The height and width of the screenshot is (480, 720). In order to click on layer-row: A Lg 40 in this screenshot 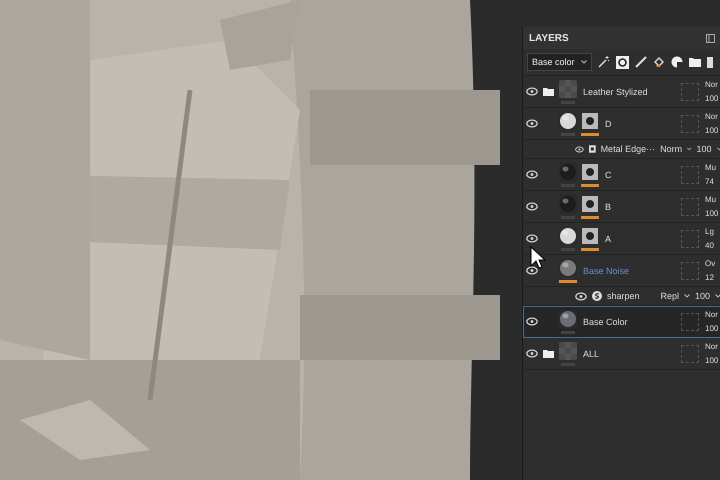, I will do `click(621, 239)`.